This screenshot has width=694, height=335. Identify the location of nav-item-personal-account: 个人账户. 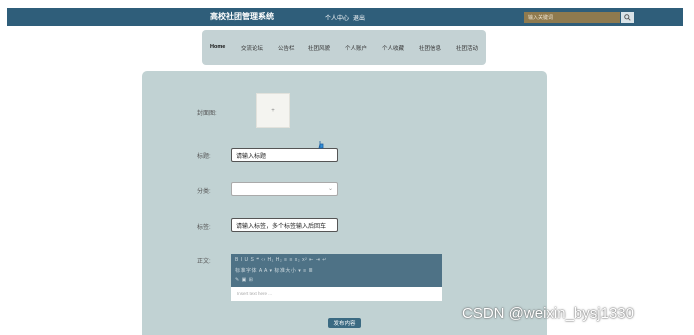
(356, 48).